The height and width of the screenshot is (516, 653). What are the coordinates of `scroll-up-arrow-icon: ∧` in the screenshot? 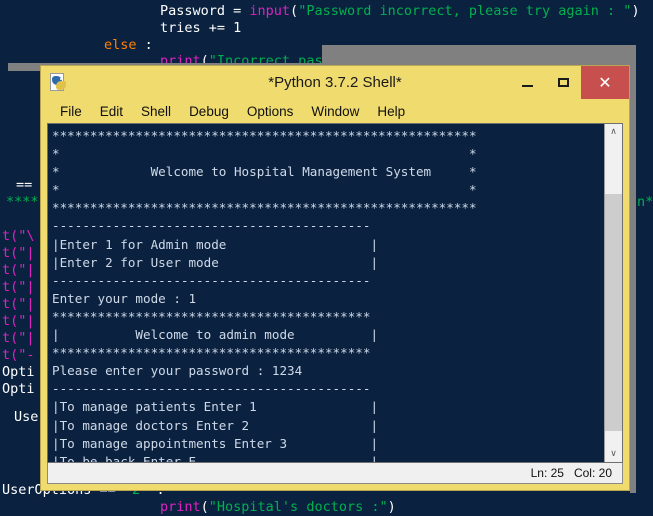 It's located at (613, 132).